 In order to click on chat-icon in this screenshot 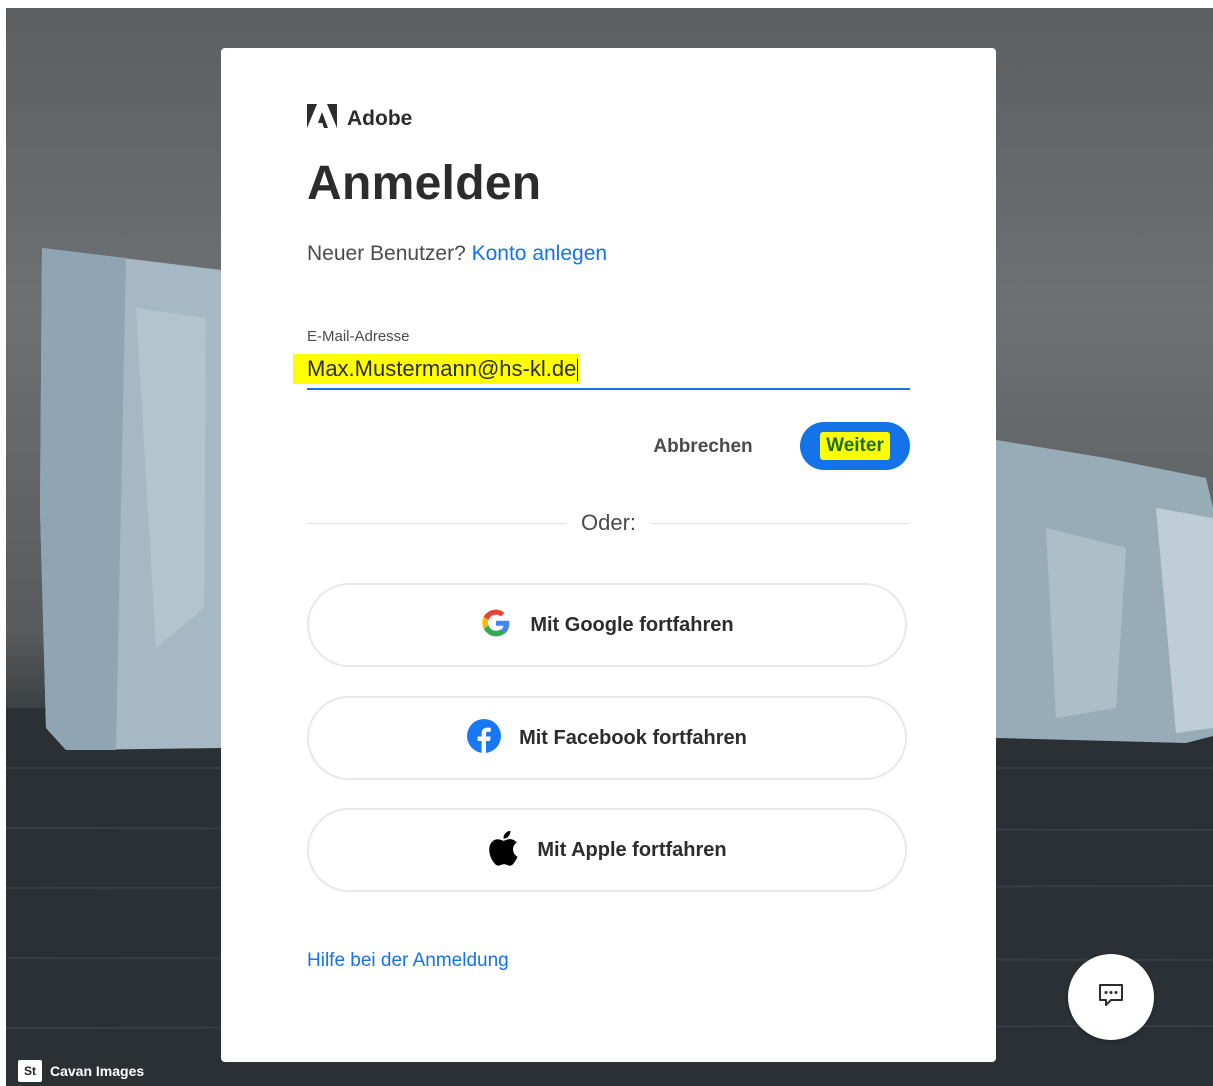, I will do `click(1111, 997)`.